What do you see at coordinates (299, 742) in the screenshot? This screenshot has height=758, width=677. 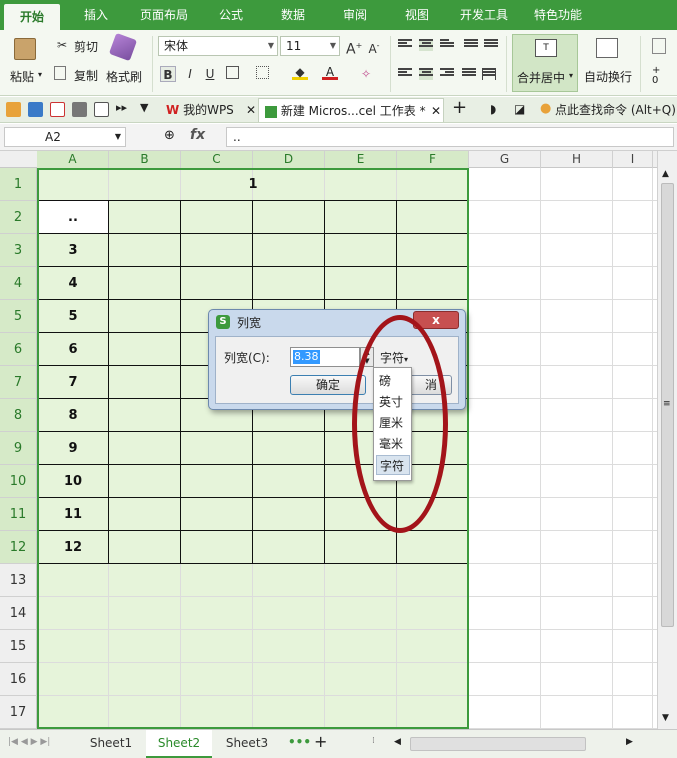 I see `more-sheets-icon: •••` at bounding box center [299, 742].